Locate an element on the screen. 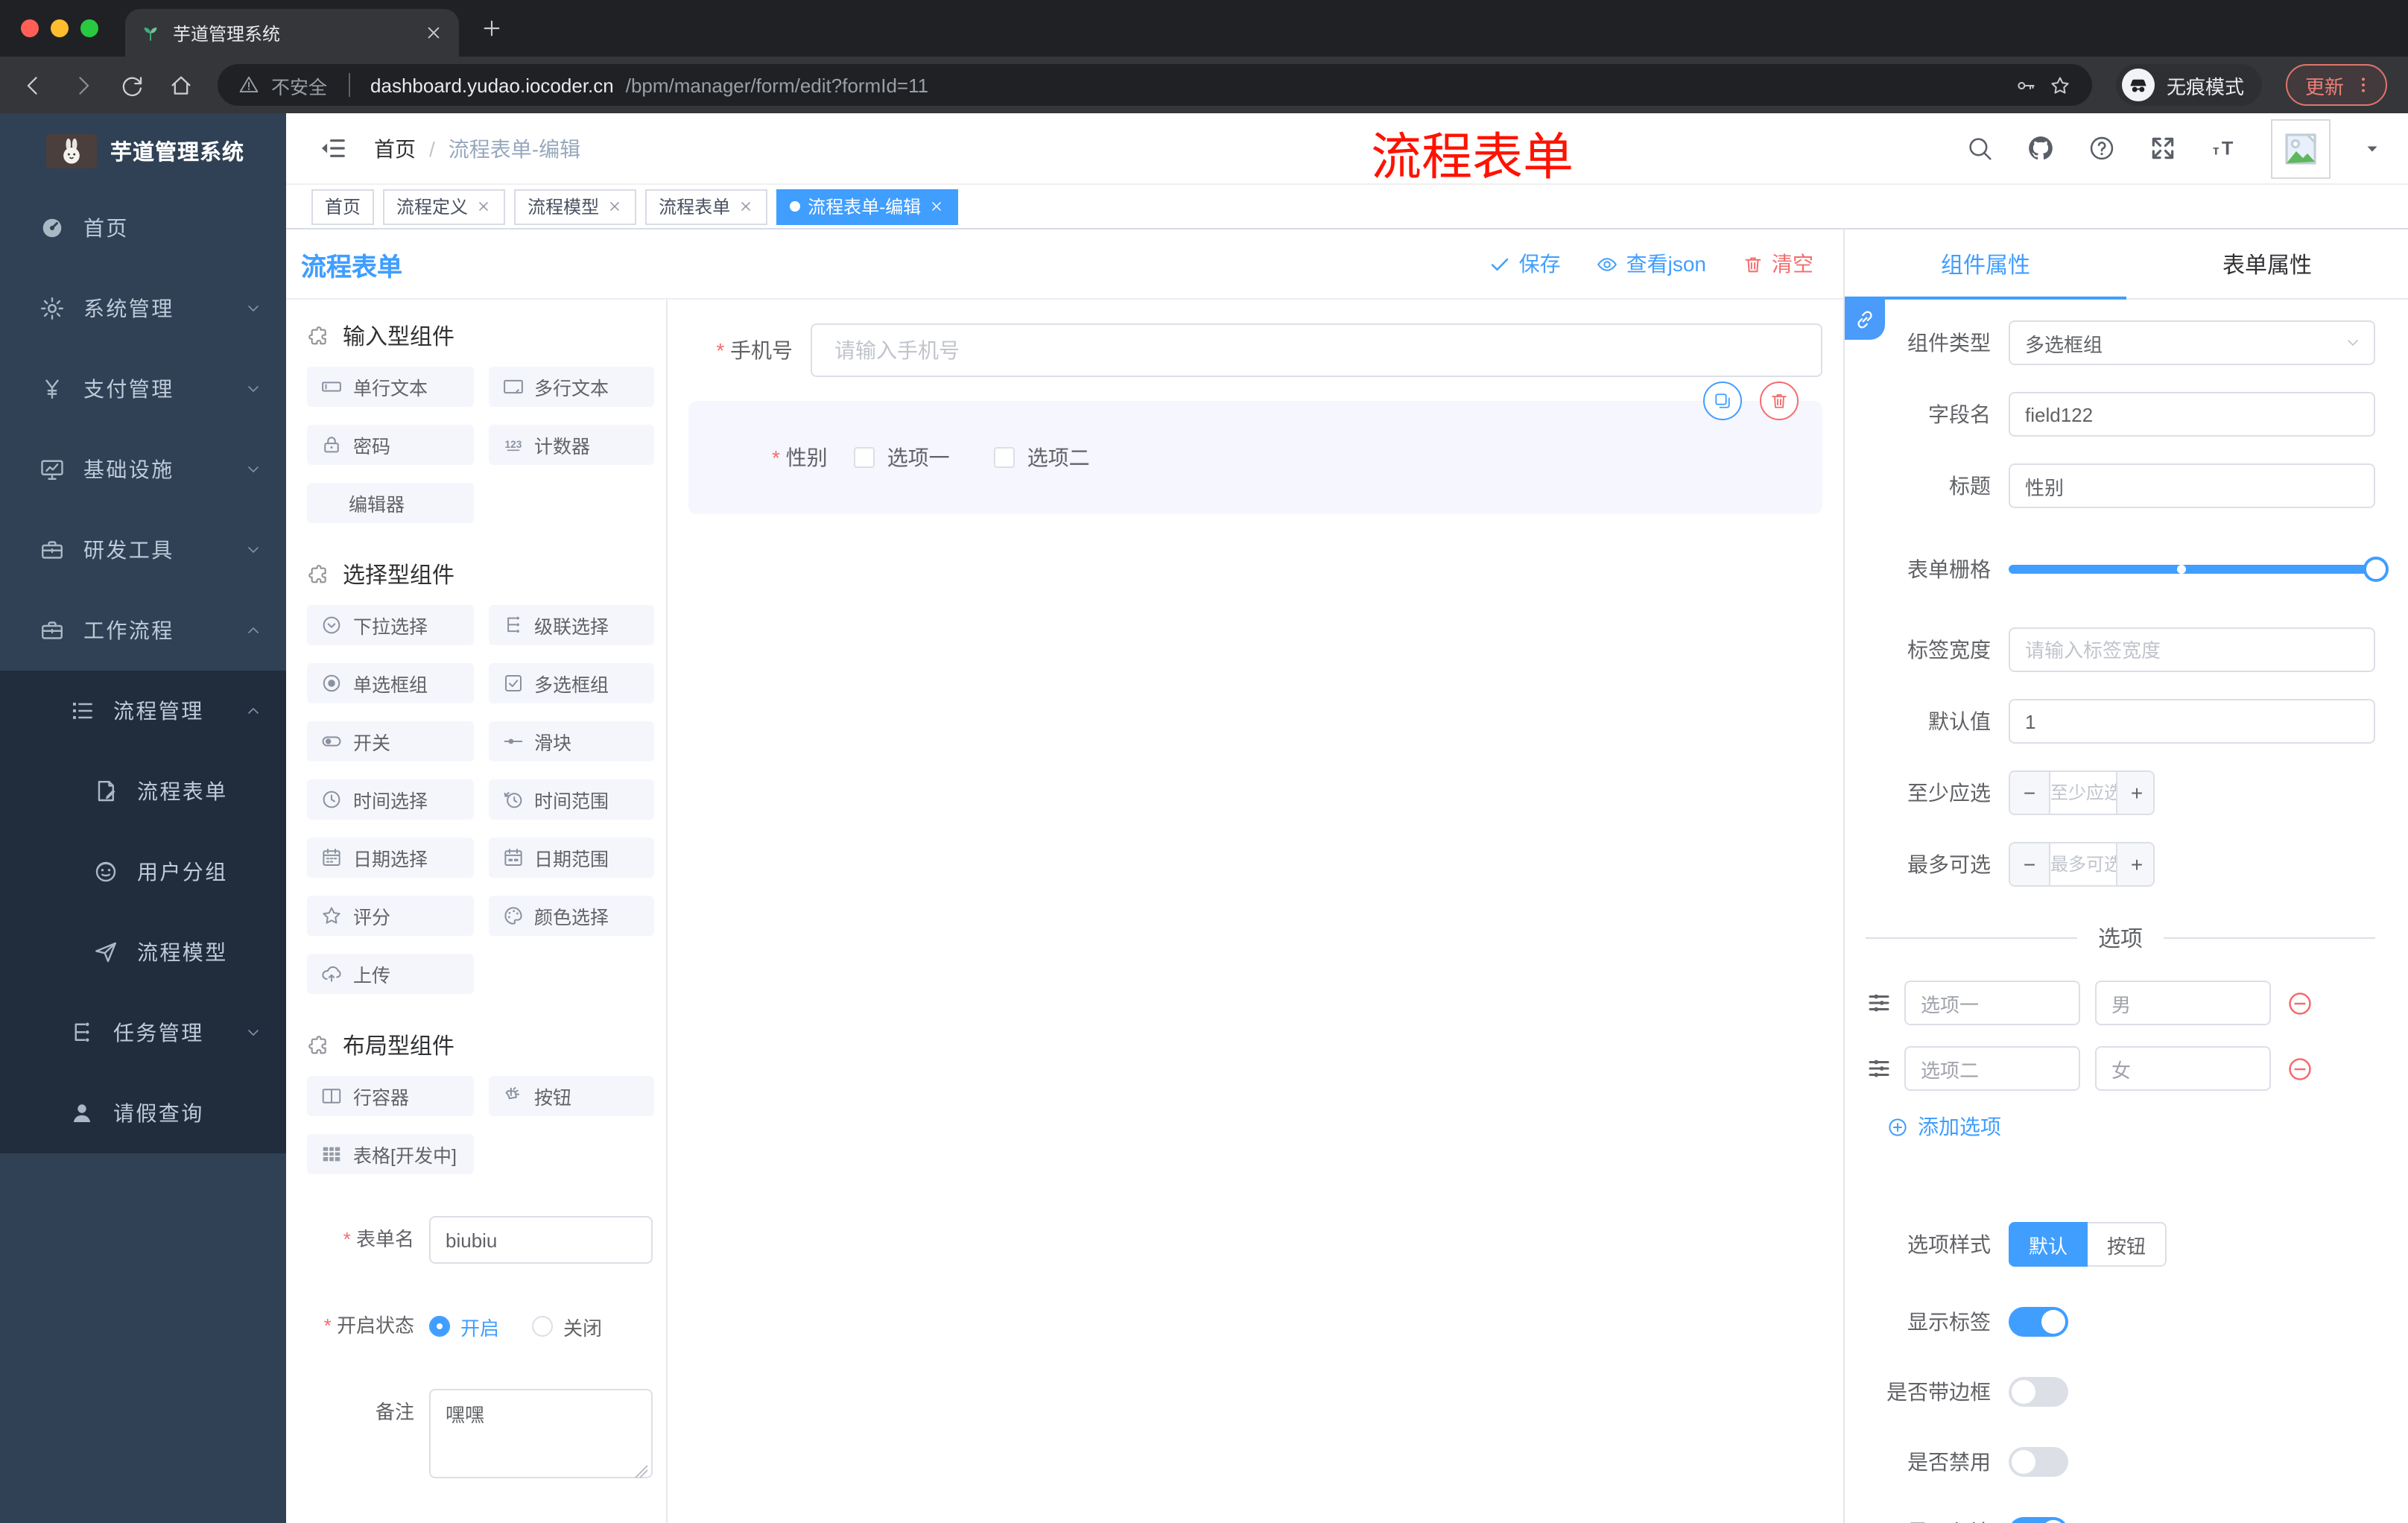 The image size is (2408, 1523). sidebar-item-流程管理: 流程管理 is located at coordinates (143, 711).